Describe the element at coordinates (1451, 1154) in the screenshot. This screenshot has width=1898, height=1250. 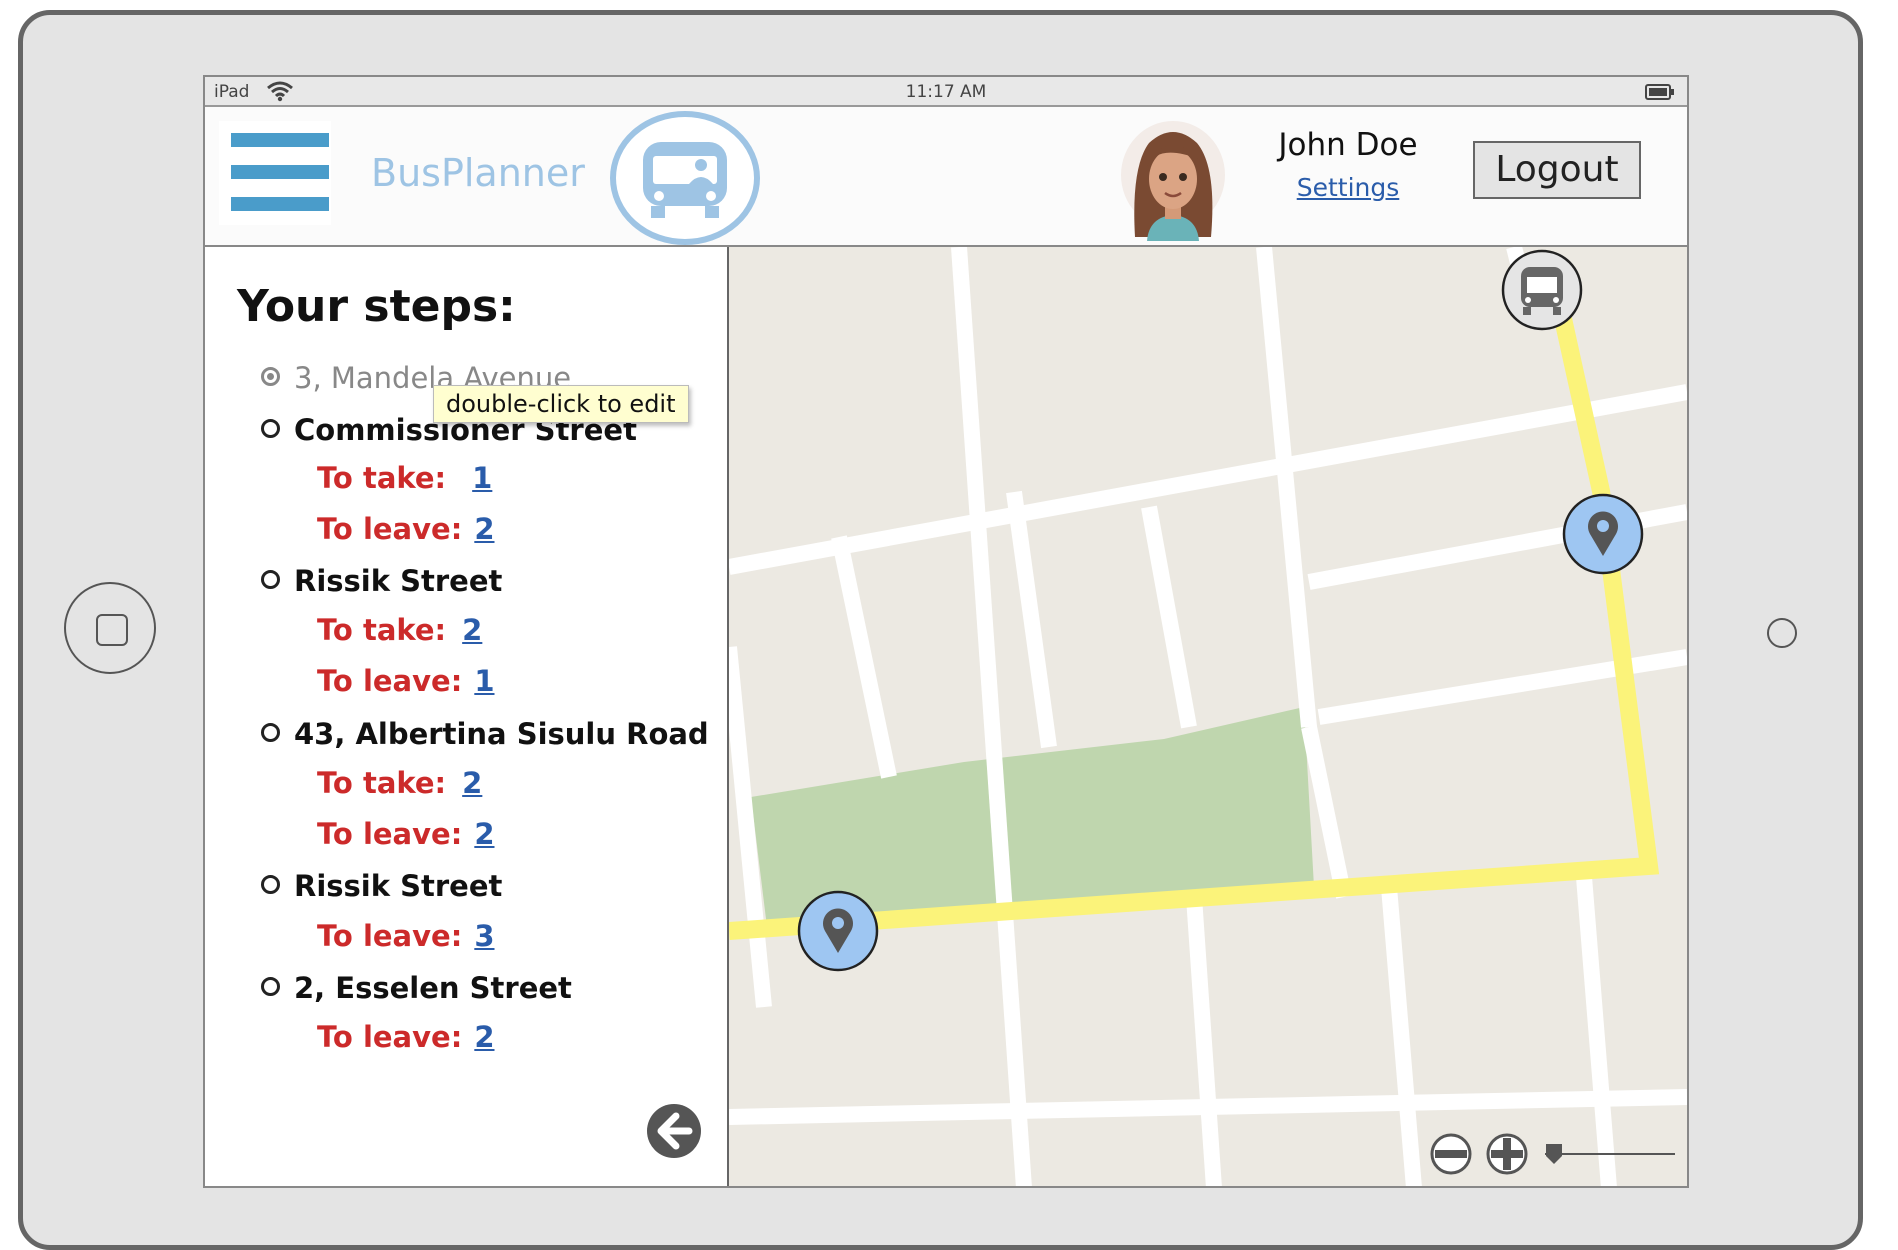
I see `minus-circle-icon` at that location.